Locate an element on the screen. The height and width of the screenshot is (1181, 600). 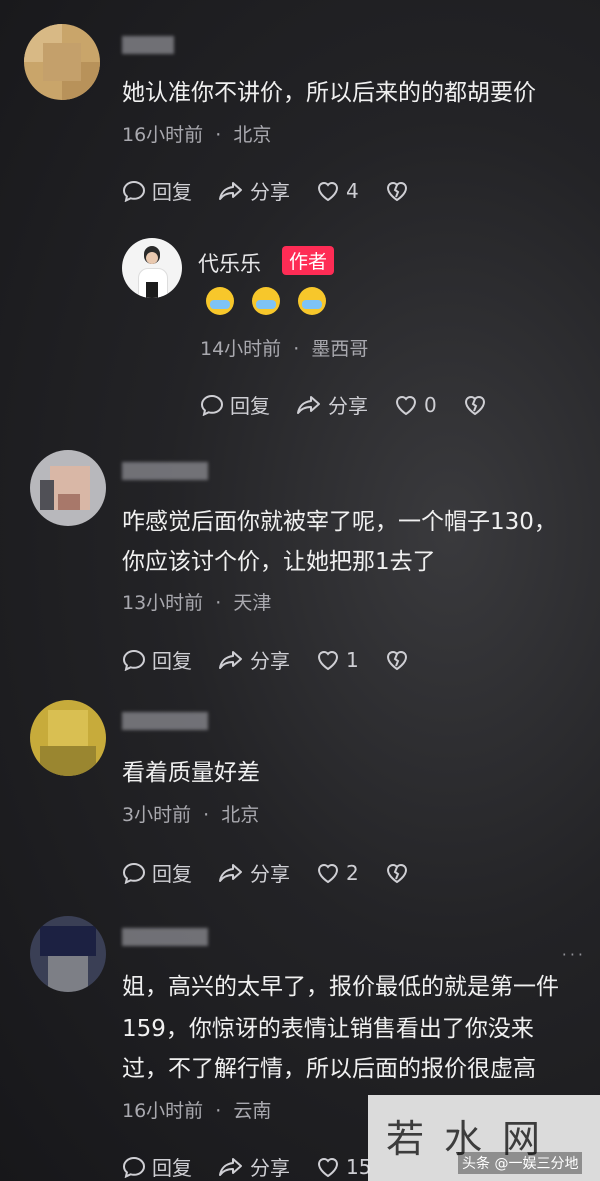
comment-actions: 回复 分享 0 is located at coordinates (359, 404).